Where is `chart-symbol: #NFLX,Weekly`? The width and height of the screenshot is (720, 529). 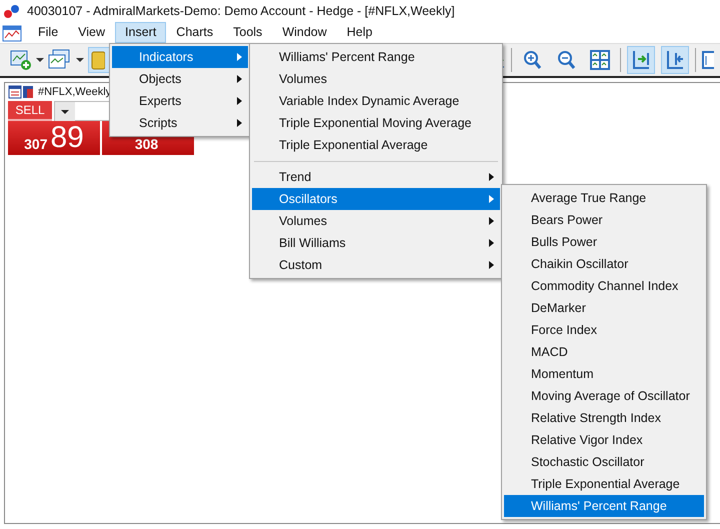 chart-symbol: #NFLX,Weekly is located at coordinates (75, 92).